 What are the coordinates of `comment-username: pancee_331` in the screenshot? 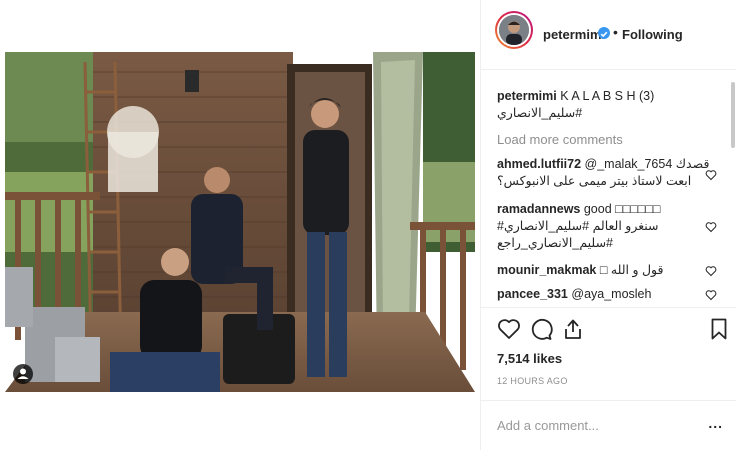 It's located at (532, 294).